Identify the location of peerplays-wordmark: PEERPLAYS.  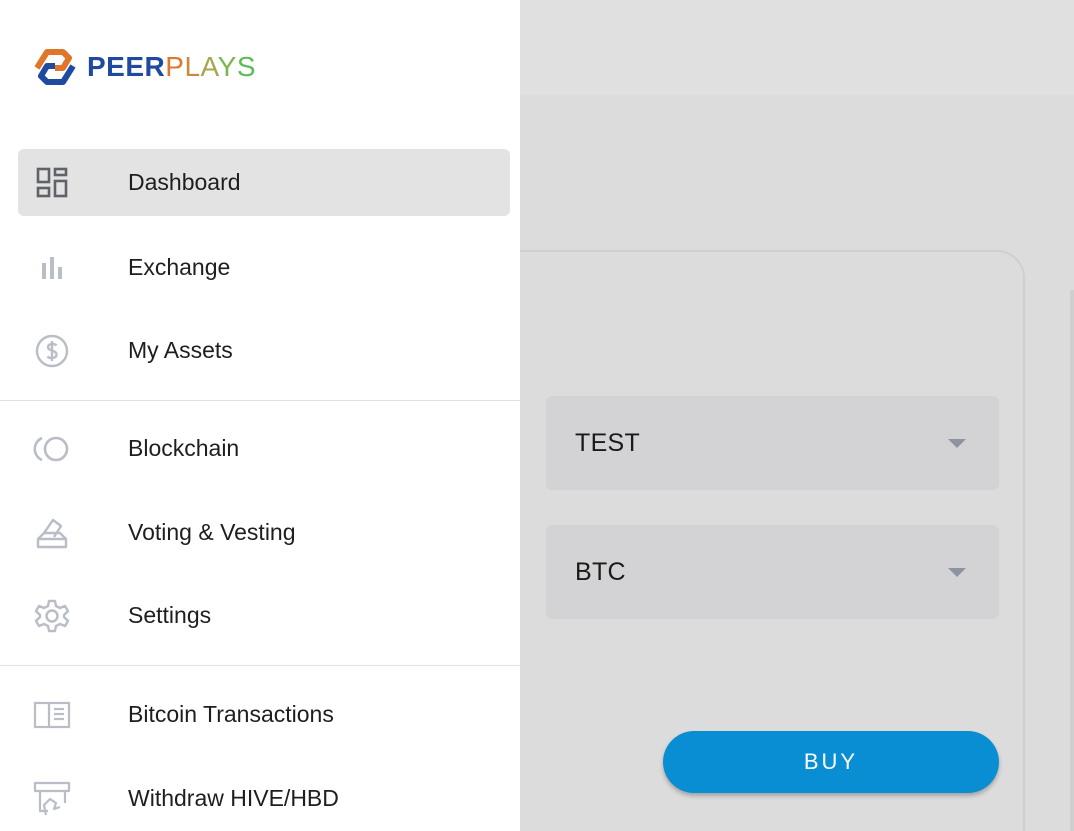
(171, 67).